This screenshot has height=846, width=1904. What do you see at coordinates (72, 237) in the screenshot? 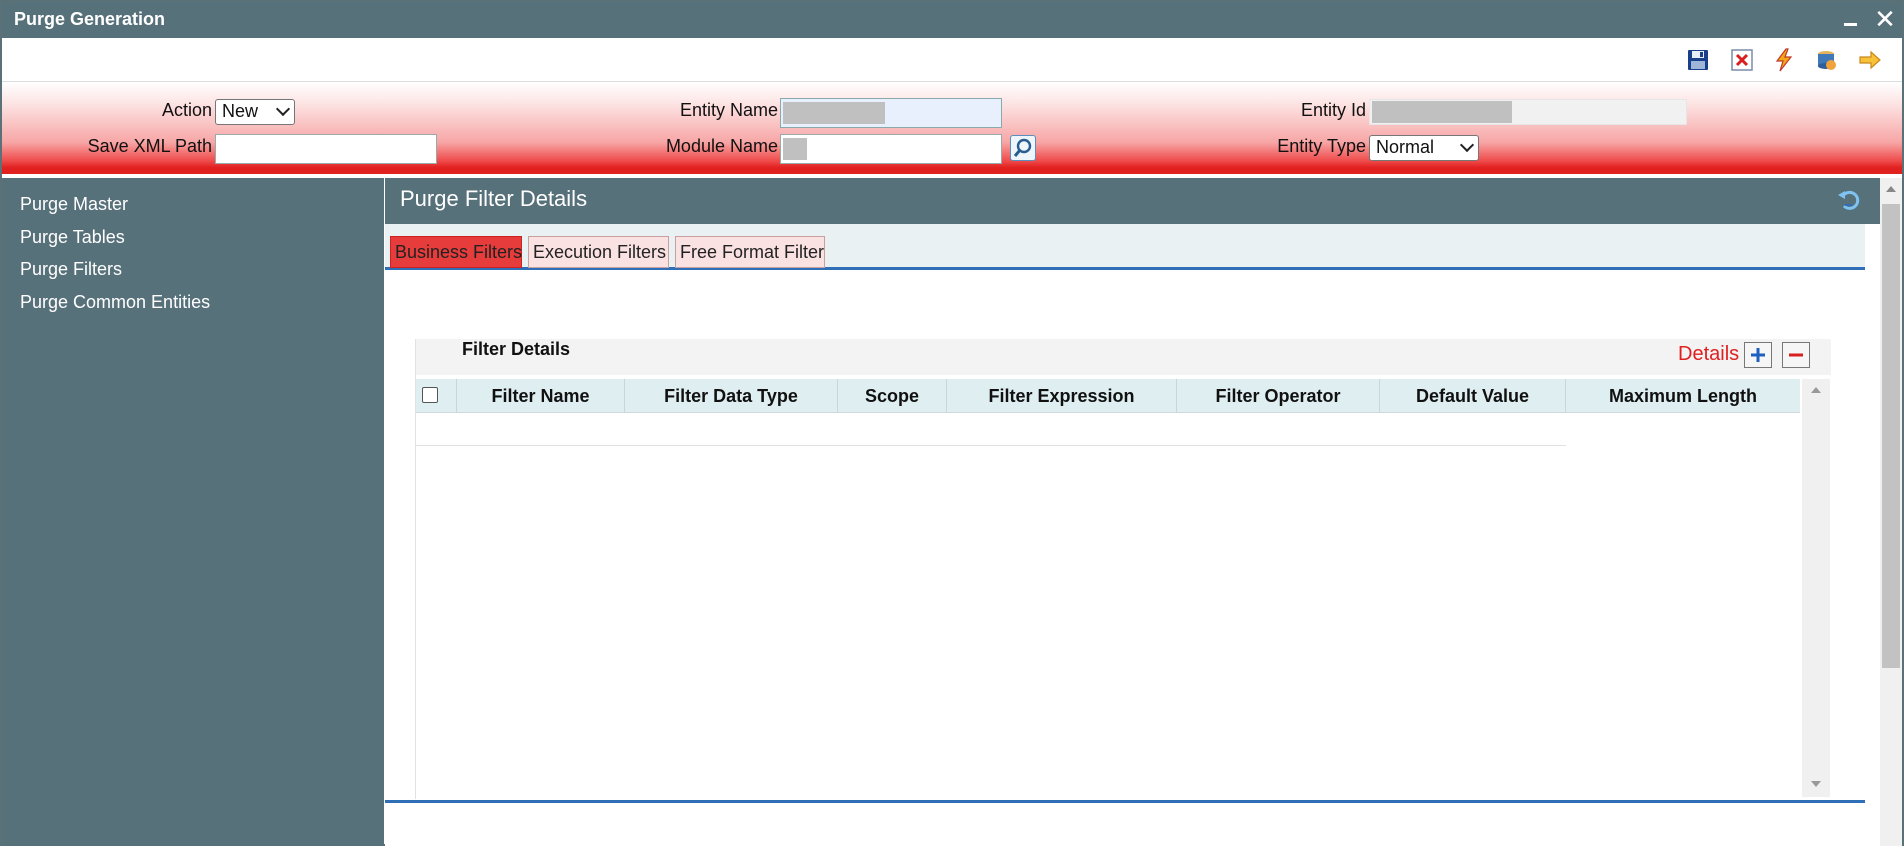
I see `sidebar-item-purge-tables: Purge Tables` at bounding box center [72, 237].